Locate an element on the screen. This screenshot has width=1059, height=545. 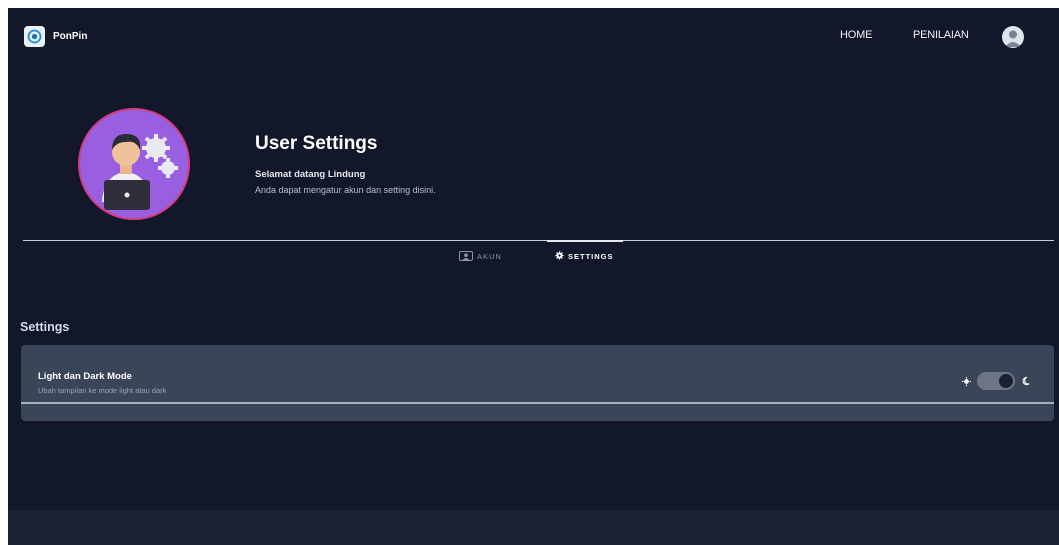
footer is located at coordinates (533, 527).